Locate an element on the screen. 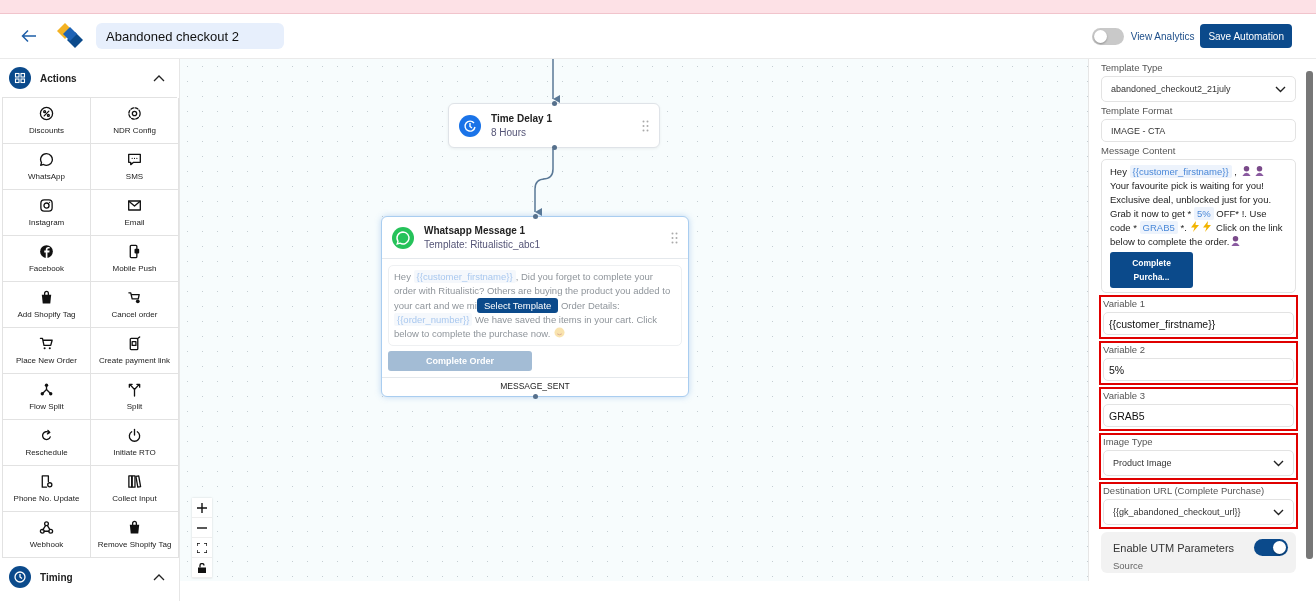 This screenshot has width=1316, height=601. plus-icon is located at coordinates (202, 507).